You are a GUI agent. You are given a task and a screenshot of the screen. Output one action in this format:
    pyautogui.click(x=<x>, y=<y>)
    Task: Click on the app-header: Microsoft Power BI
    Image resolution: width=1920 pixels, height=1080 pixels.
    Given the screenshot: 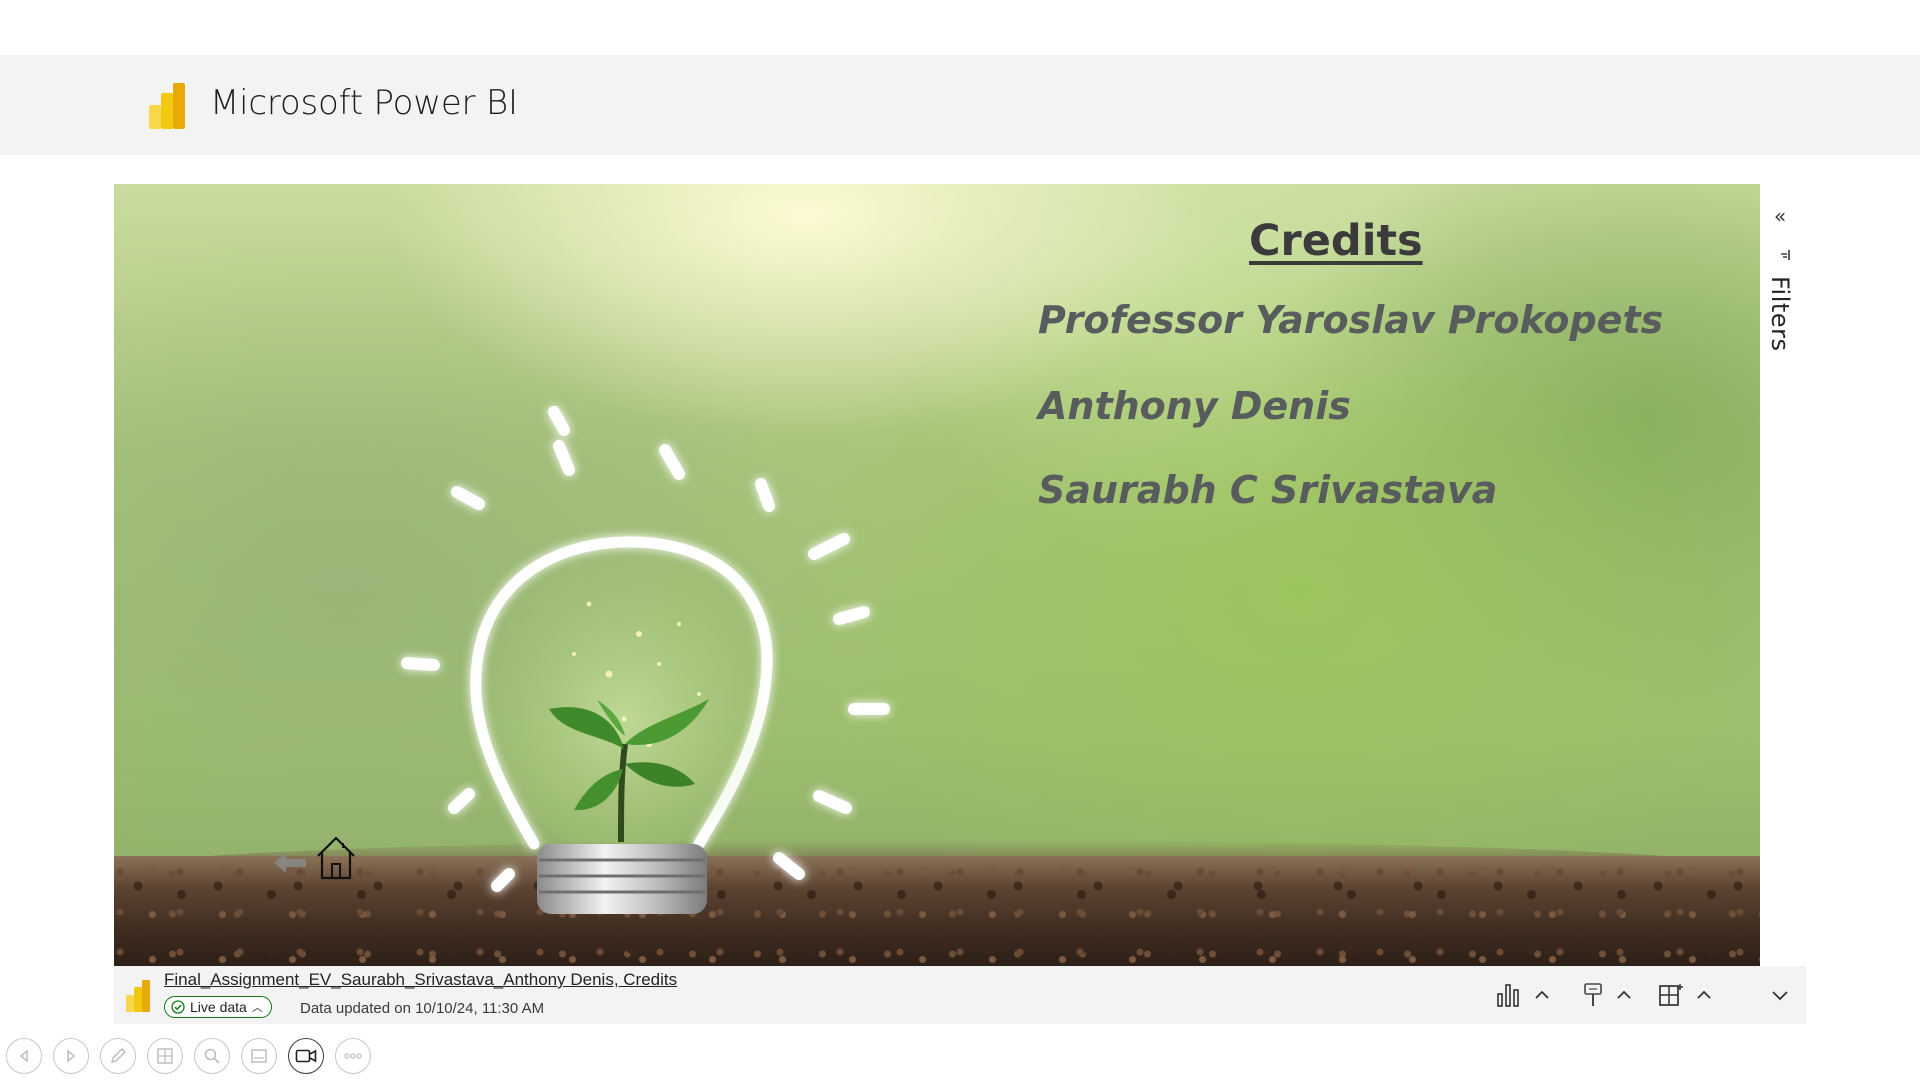 What is the action you would take?
    pyautogui.click(x=960, y=105)
    